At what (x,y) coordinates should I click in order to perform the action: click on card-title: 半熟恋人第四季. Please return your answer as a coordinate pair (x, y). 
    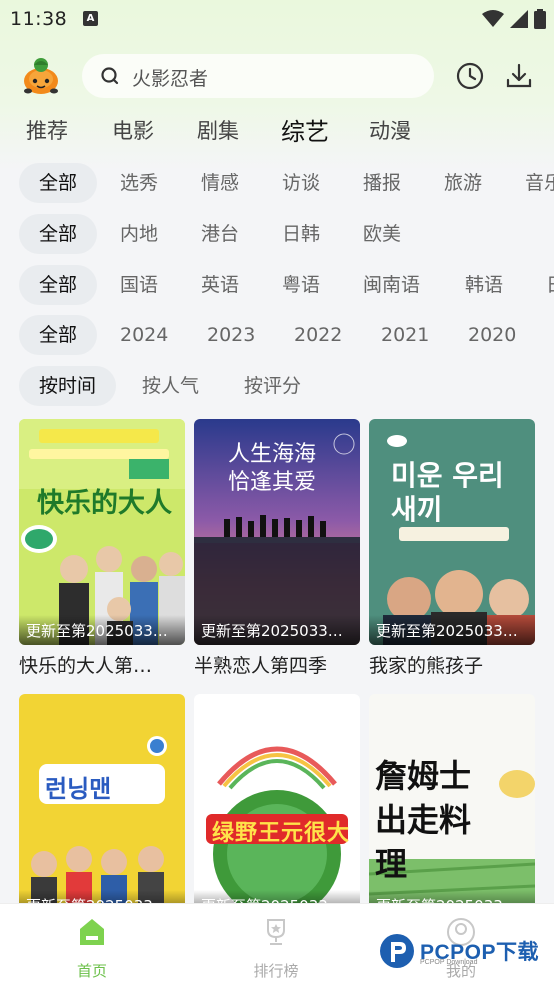
    Looking at the image, I should click on (261, 666).